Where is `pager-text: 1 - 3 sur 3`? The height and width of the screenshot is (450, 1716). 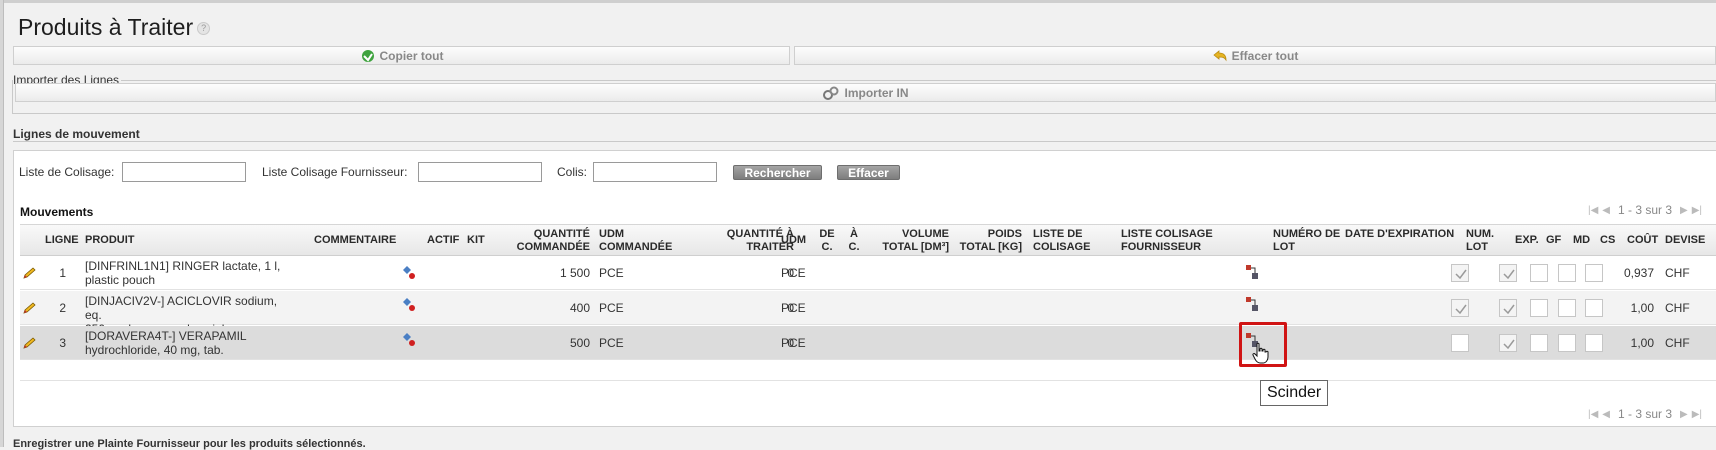 pager-text: 1 - 3 sur 3 is located at coordinates (1645, 210).